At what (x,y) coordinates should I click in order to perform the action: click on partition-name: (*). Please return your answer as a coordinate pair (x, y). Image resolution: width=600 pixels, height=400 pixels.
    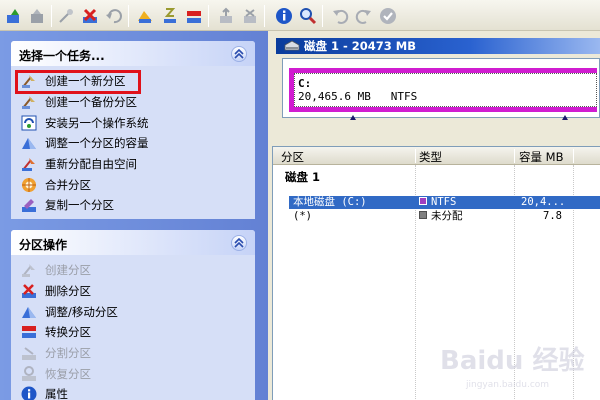
    Looking at the image, I should click on (302, 216).